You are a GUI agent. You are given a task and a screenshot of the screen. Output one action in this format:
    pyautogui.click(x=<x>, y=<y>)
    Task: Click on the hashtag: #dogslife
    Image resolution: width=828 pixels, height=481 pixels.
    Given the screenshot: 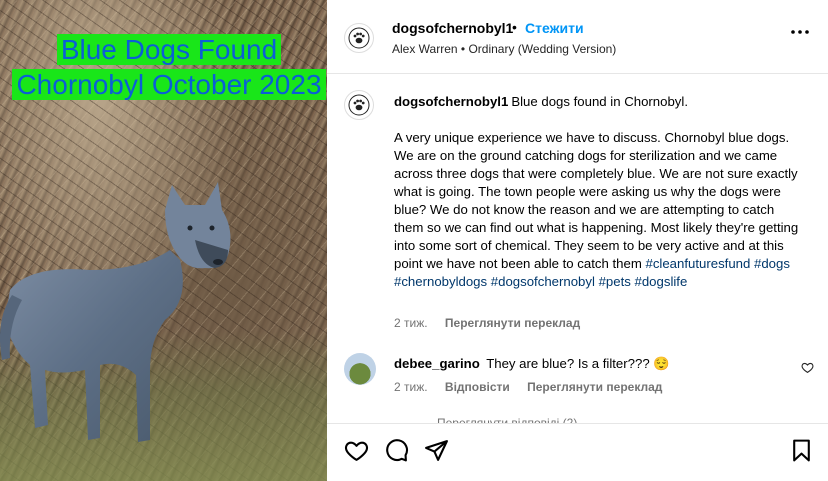 What is the action you would take?
    pyautogui.click(x=661, y=281)
    